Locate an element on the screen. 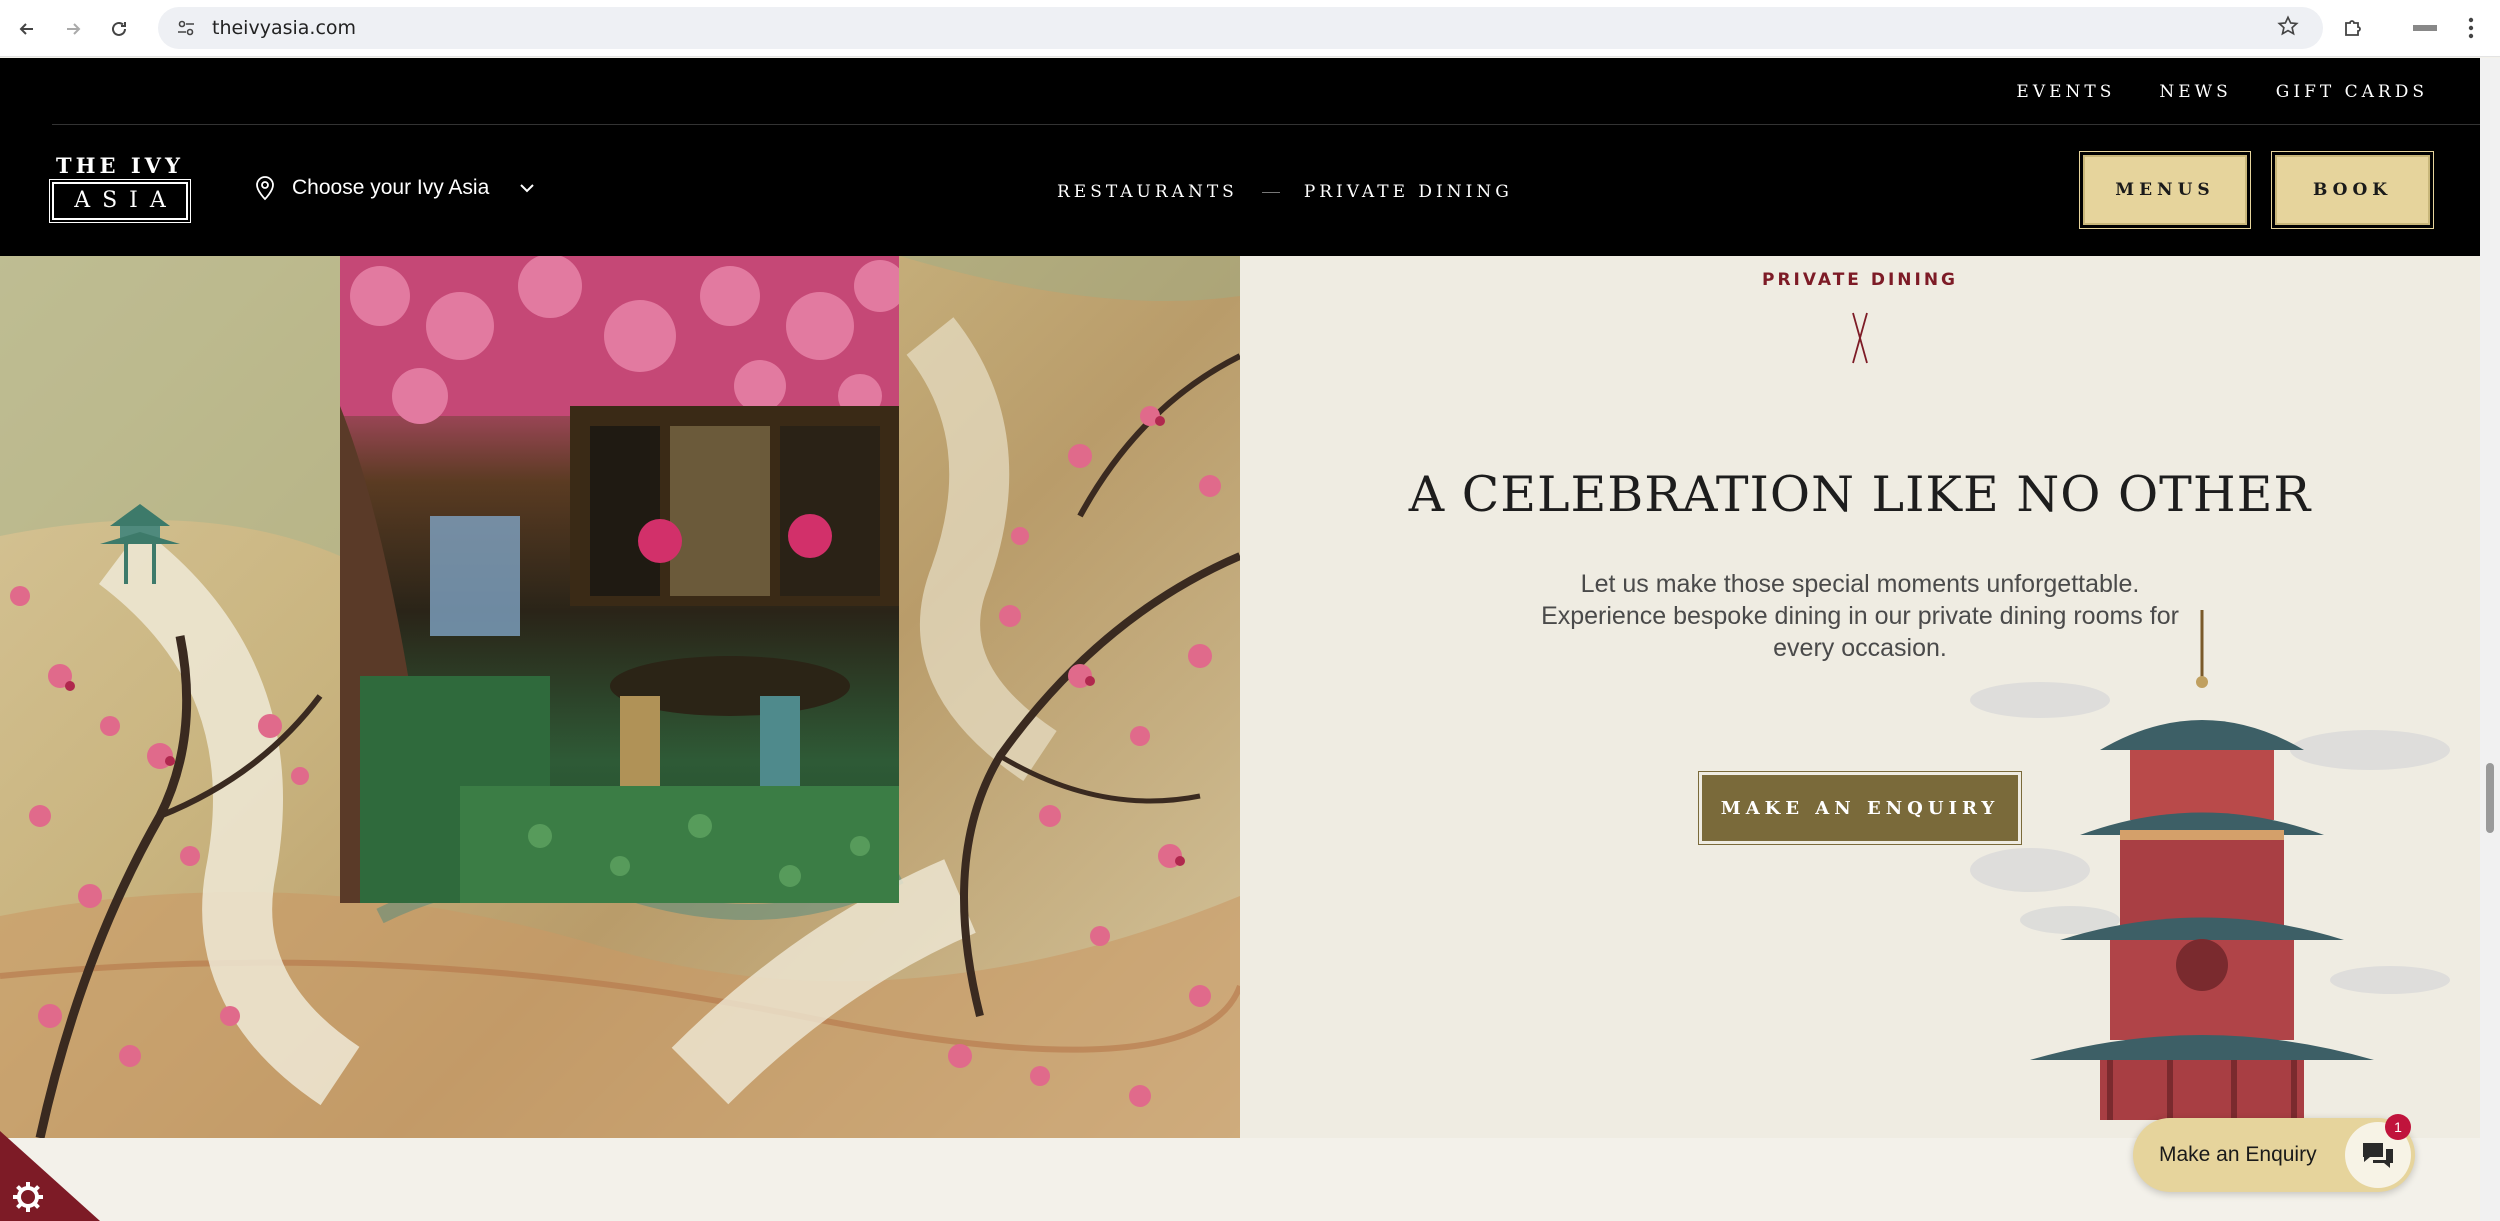  reload-icon is located at coordinates (119, 28).